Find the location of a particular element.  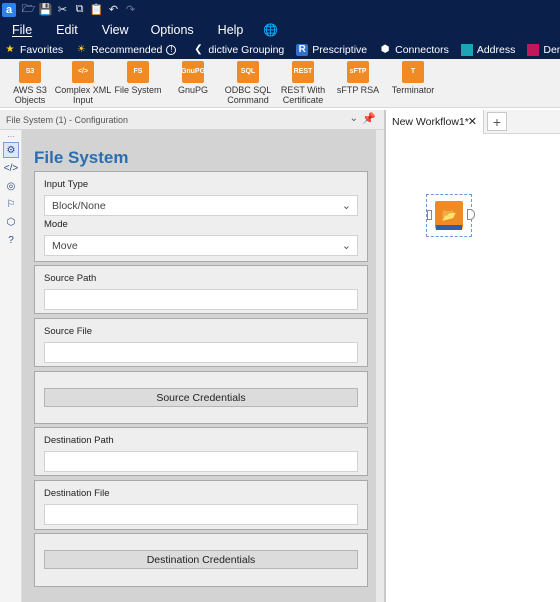

paste-icon: 📋 is located at coordinates (96, 9).